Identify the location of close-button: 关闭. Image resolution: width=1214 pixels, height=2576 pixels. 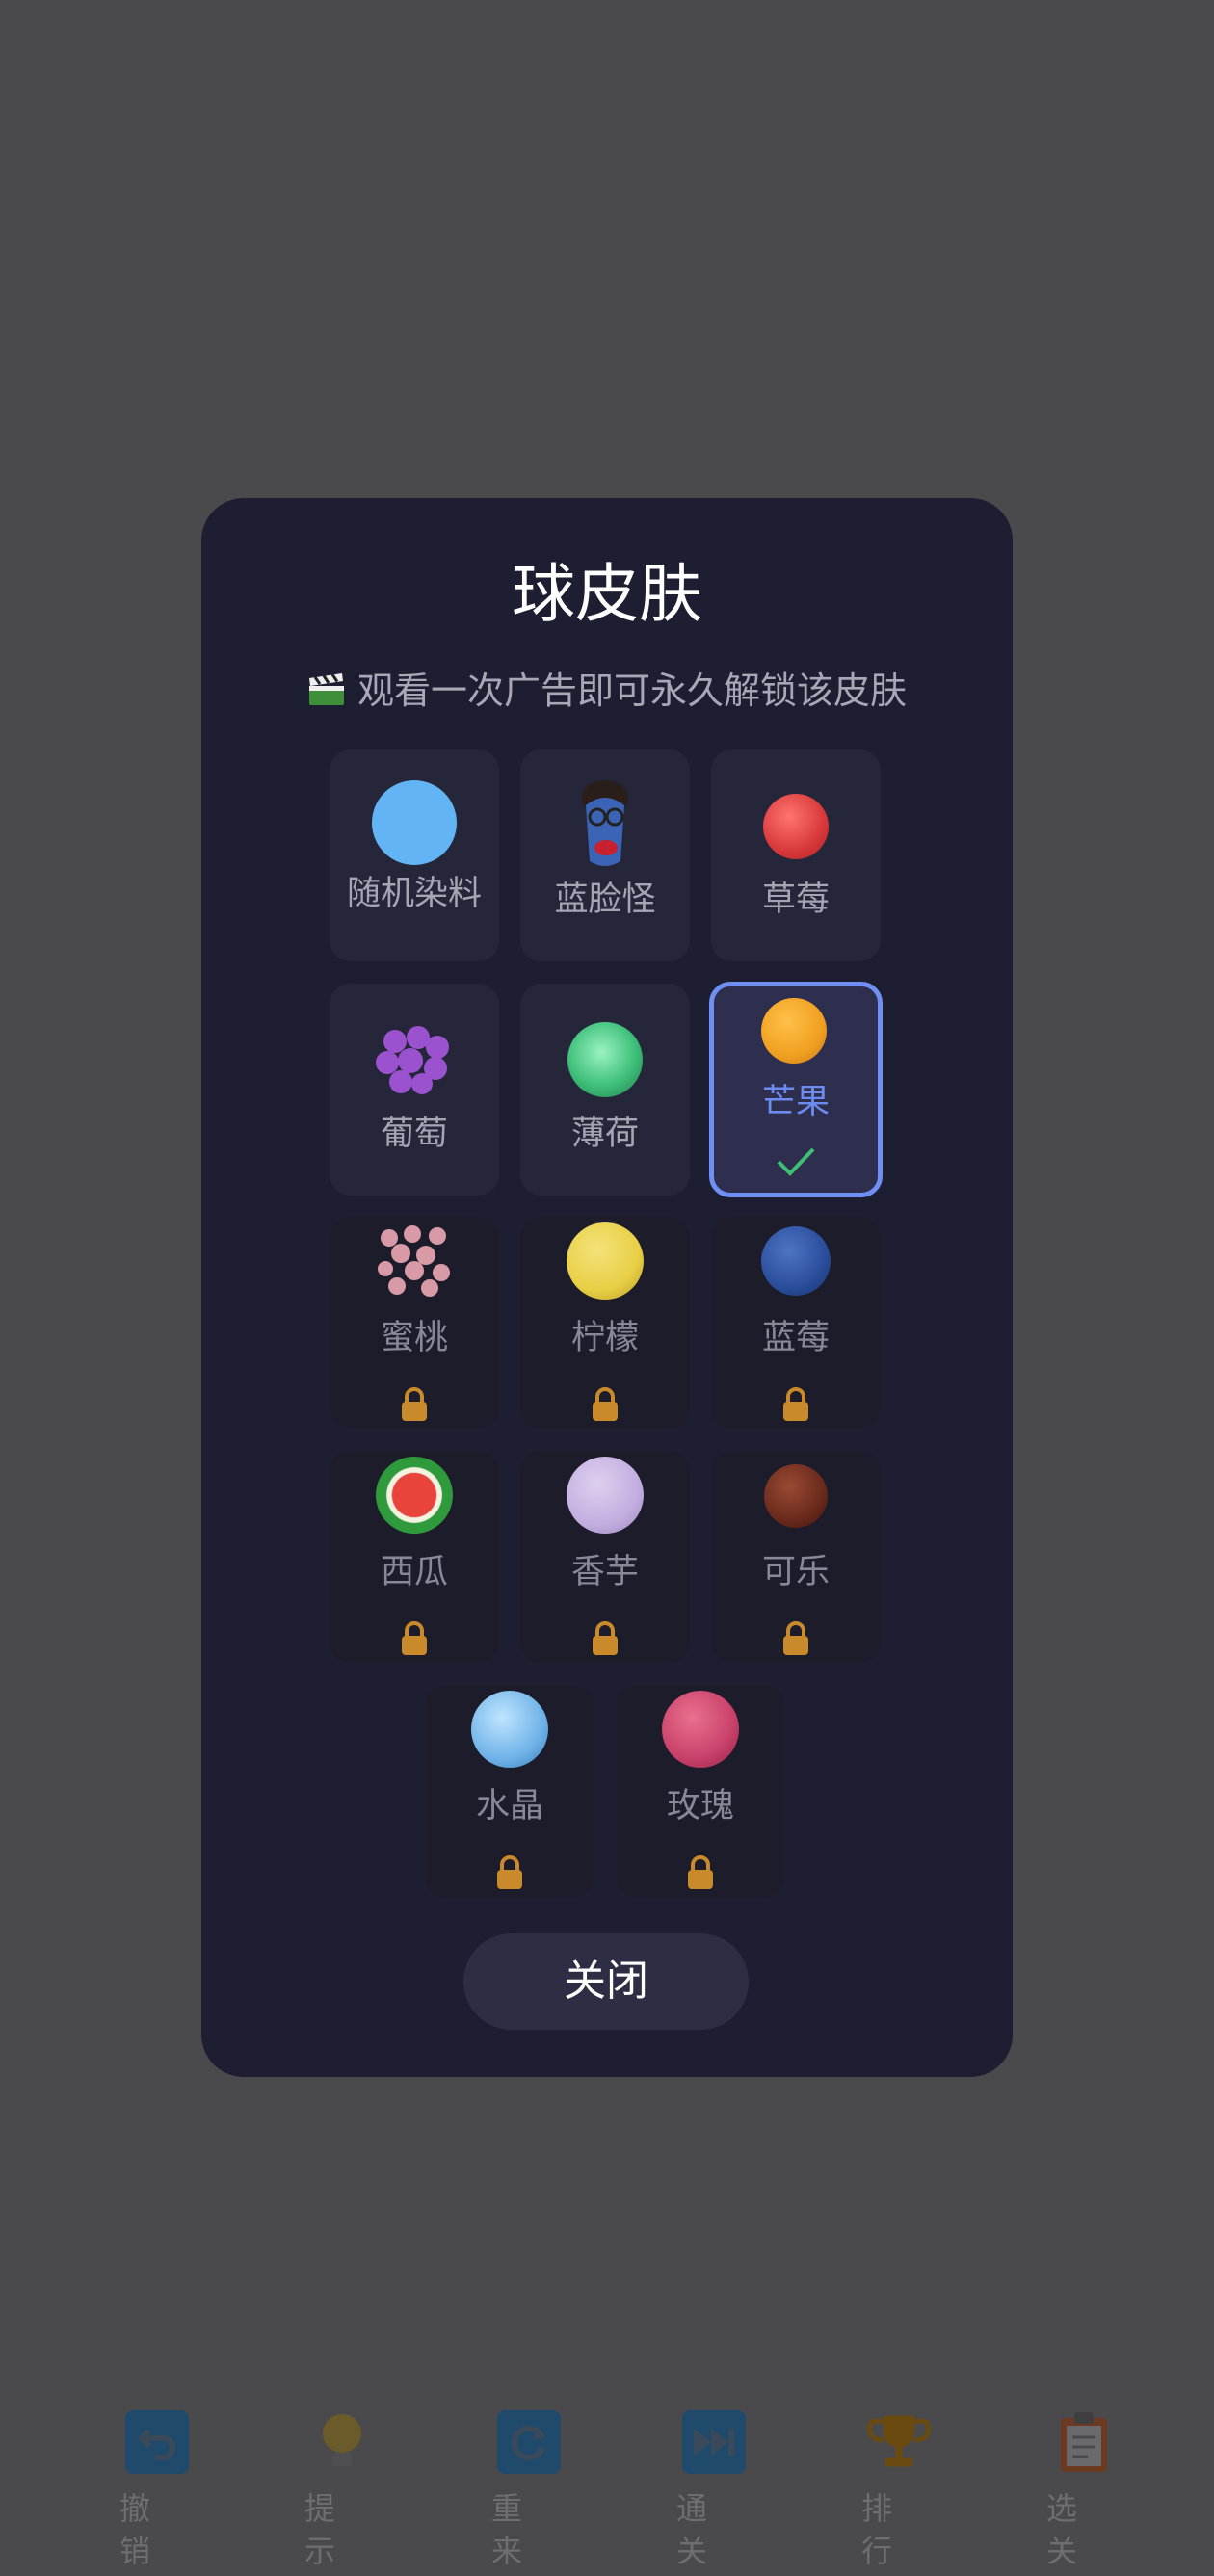
(606, 1981).